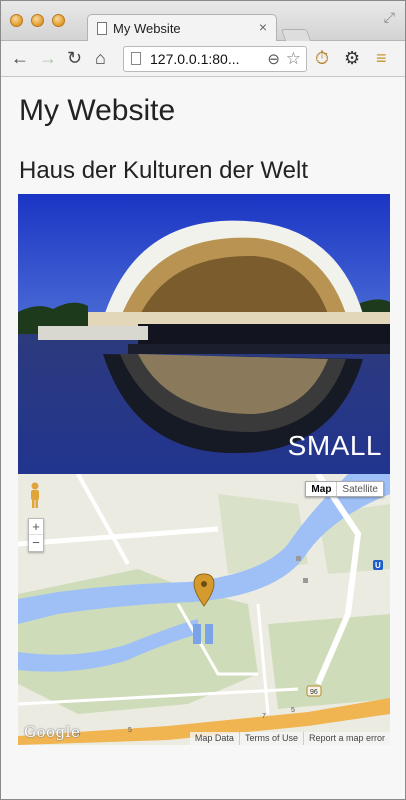 This screenshot has height=800, width=406. I want to click on bookmark-star-icon: ☆, so click(293, 59).